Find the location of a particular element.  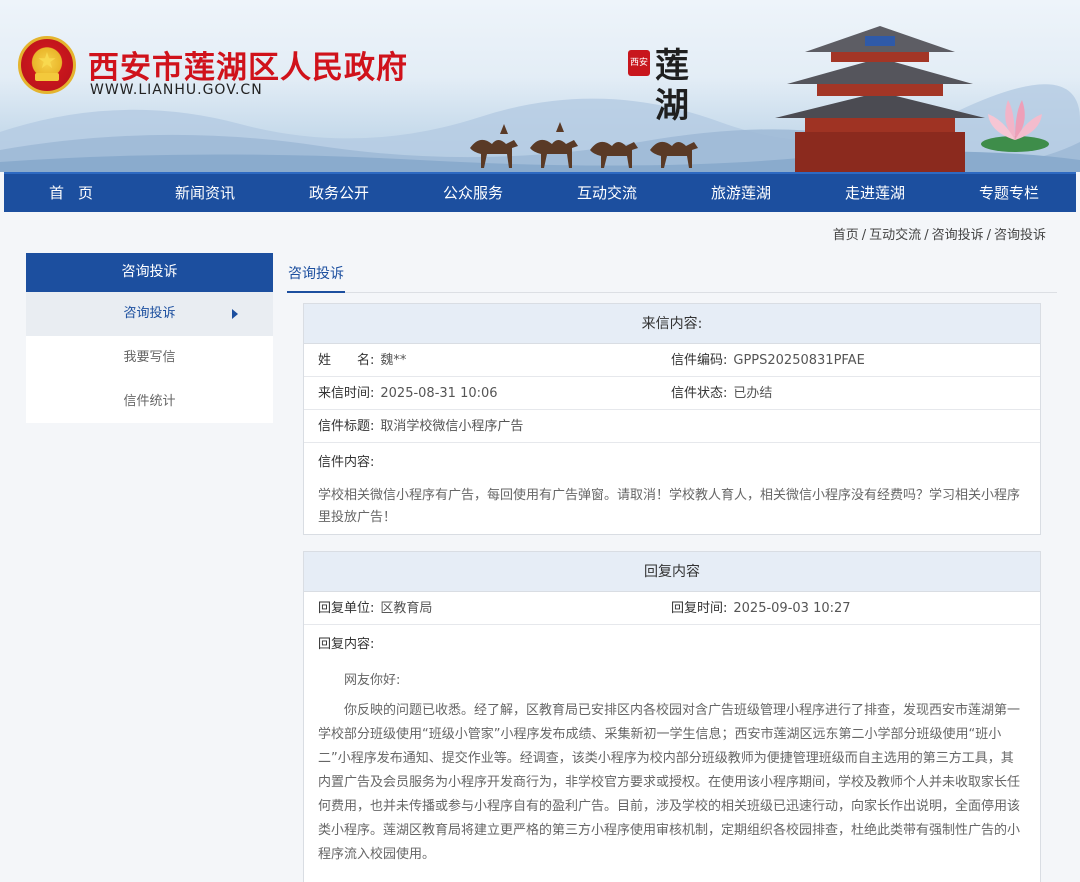

nav-item-about: 走进莲湖 is located at coordinates (875, 193).